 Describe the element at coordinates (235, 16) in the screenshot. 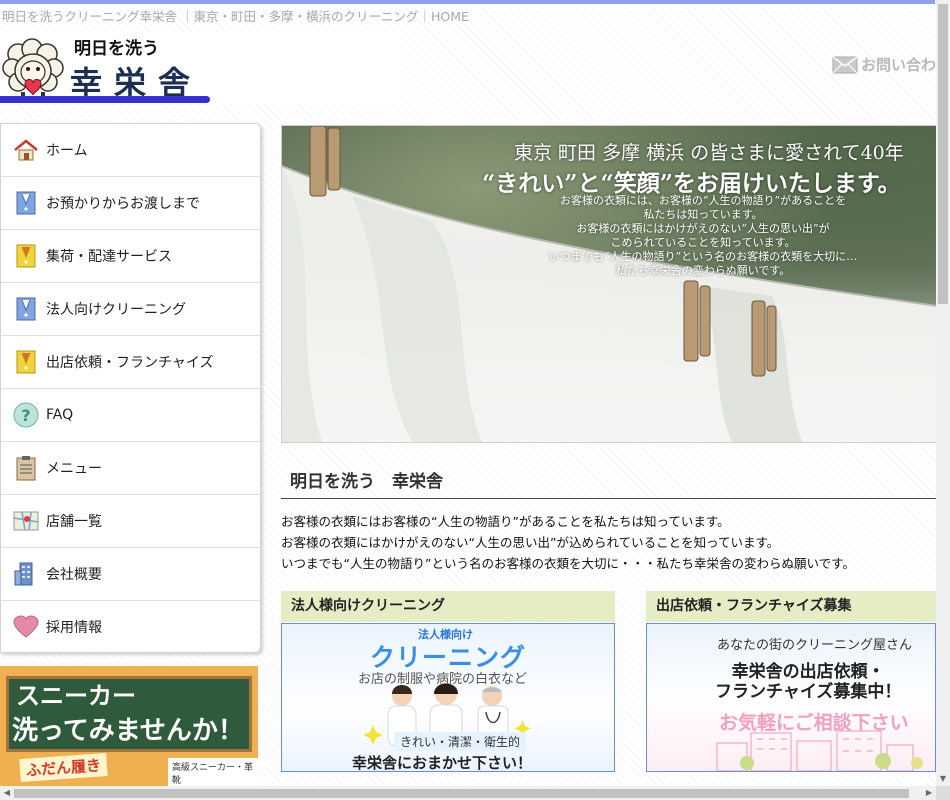

I see `site-tagline: 明日を洗うクリーニング幸栄舎 ｜東京・町田・多摩・横浜のクリーニング｜HOME` at that location.